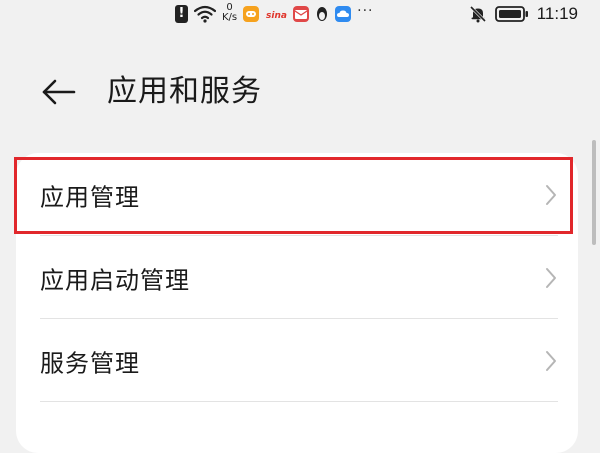 The width and height of the screenshot is (600, 453). I want to click on scrollbar, so click(594, 192).